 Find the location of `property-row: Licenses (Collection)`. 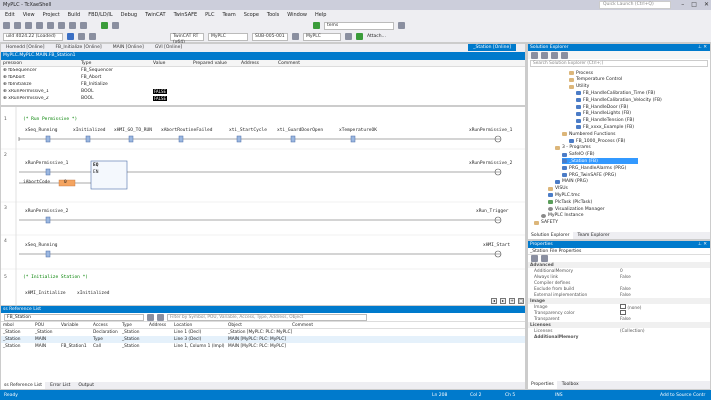

property-row: Licenses (Collection) is located at coordinates (619, 331).